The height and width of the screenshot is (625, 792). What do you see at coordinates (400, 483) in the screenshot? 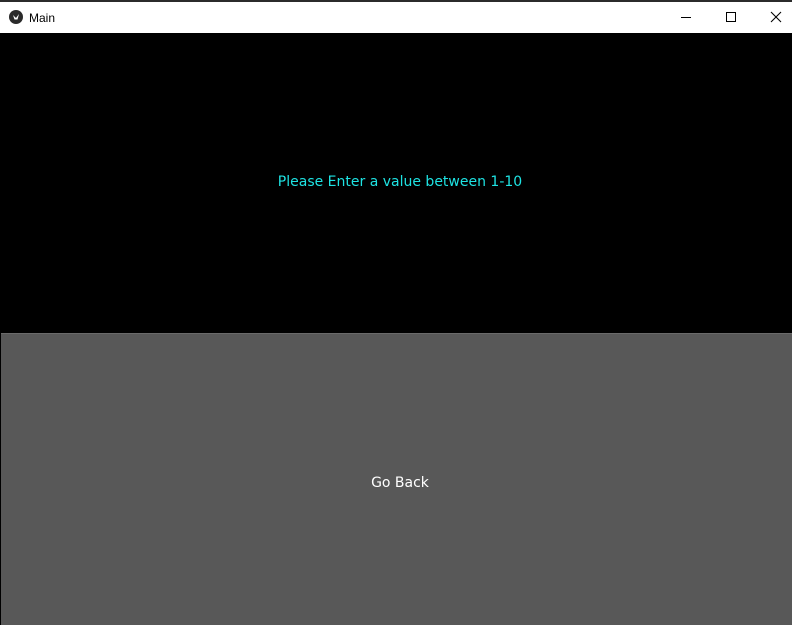
I see `go-back-label: Go Back` at bounding box center [400, 483].